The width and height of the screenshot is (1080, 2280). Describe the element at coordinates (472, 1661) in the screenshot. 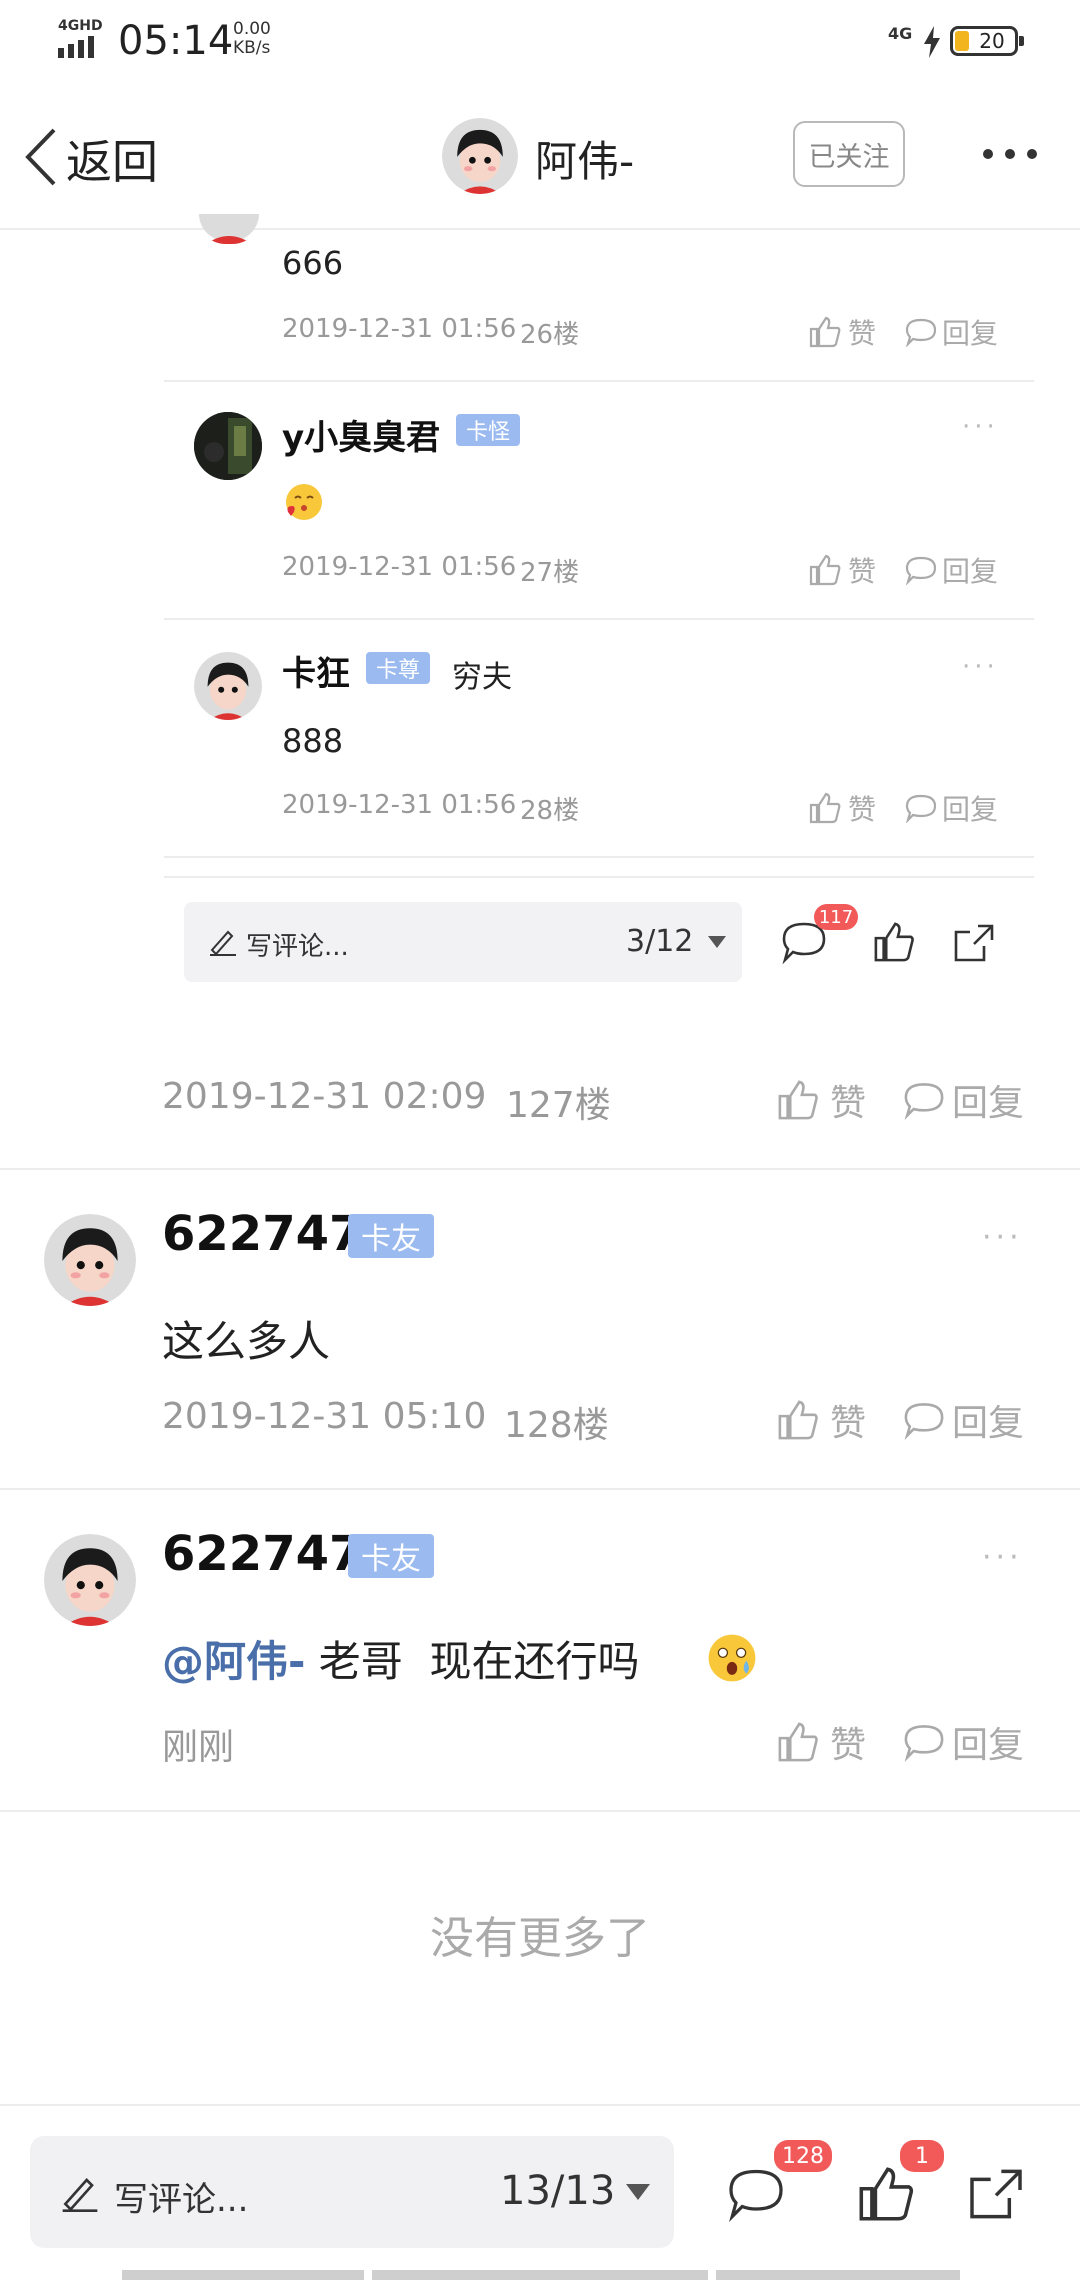

I see `post-text: 老哥 现在还行吗` at that location.